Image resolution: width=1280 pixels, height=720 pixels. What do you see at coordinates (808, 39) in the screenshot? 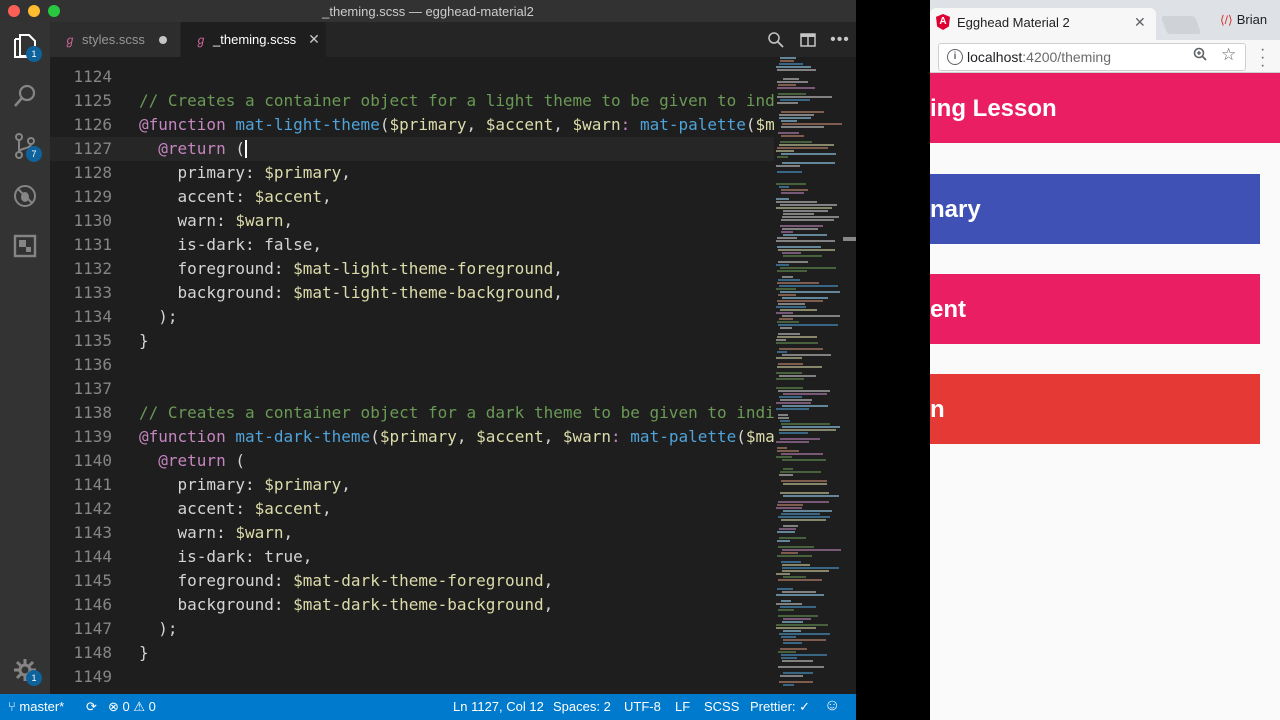
I see `split-editor-button` at bounding box center [808, 39].